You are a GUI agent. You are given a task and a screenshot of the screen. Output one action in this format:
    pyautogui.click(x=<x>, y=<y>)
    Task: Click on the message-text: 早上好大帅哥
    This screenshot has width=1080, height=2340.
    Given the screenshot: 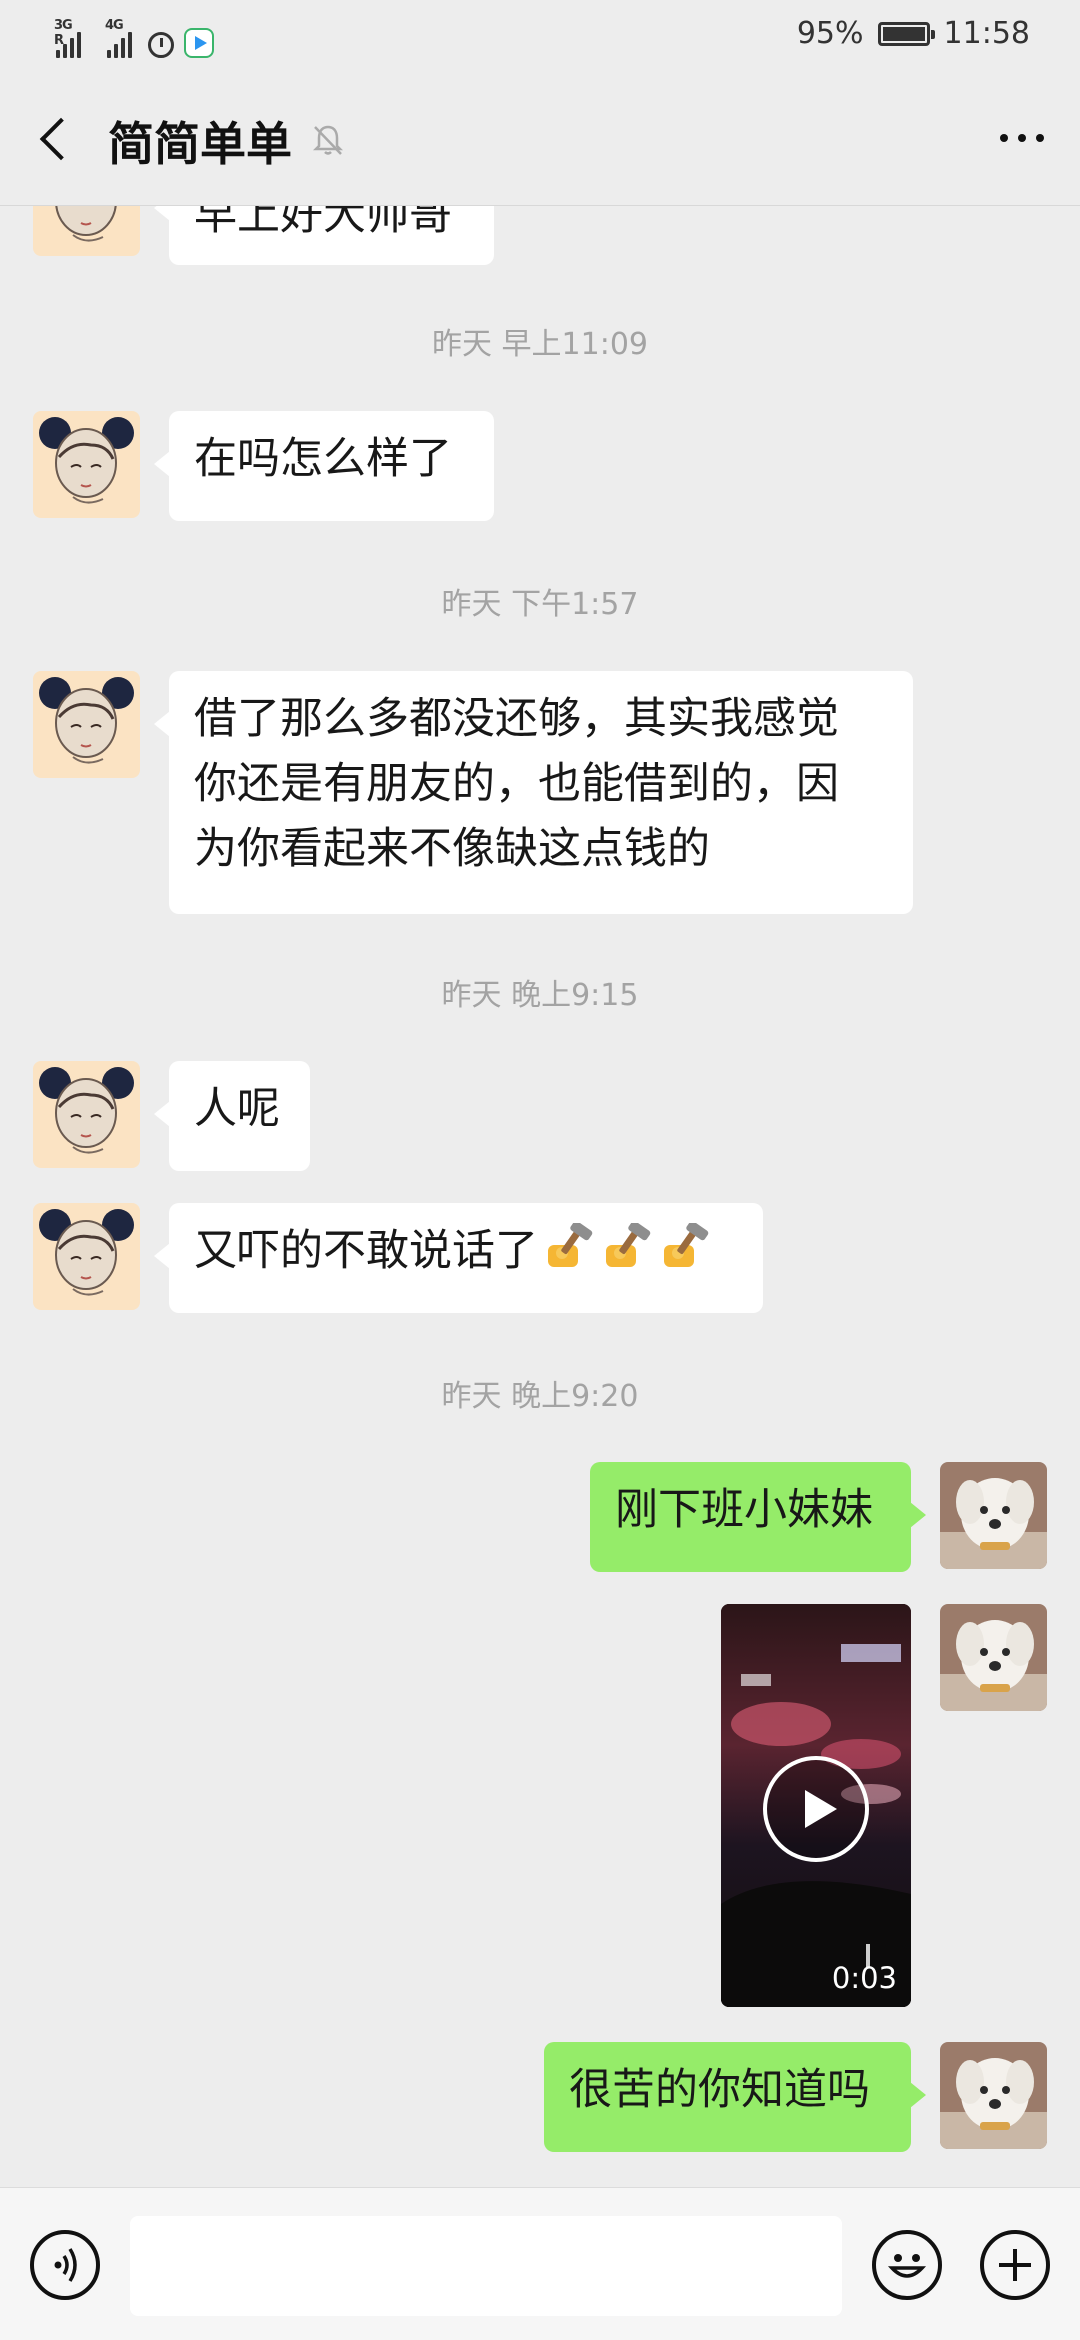 What is the action you would take?
    pyautogui.click(x=323, y=222)
    